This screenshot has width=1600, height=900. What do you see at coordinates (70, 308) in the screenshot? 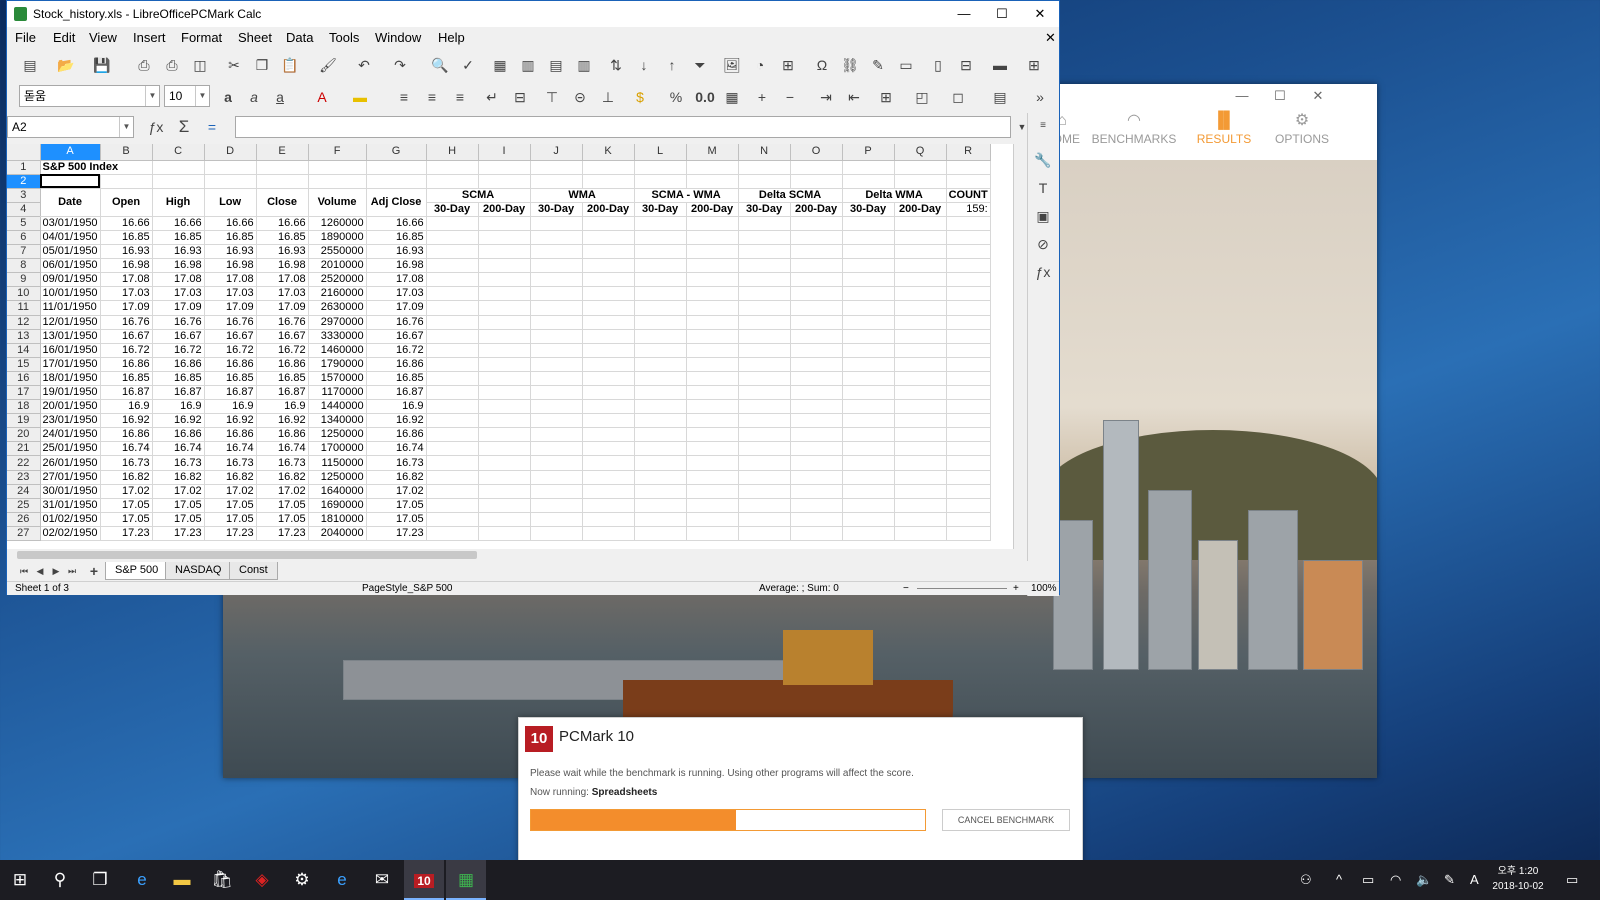
I see `cell: 11/01/1950` at bounding box center [70, 308].